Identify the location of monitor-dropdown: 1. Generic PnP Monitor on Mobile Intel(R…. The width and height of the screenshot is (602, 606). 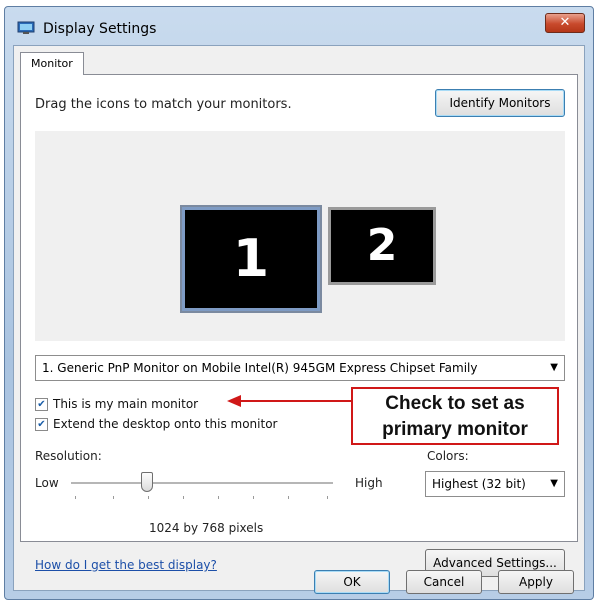
(300, 368).